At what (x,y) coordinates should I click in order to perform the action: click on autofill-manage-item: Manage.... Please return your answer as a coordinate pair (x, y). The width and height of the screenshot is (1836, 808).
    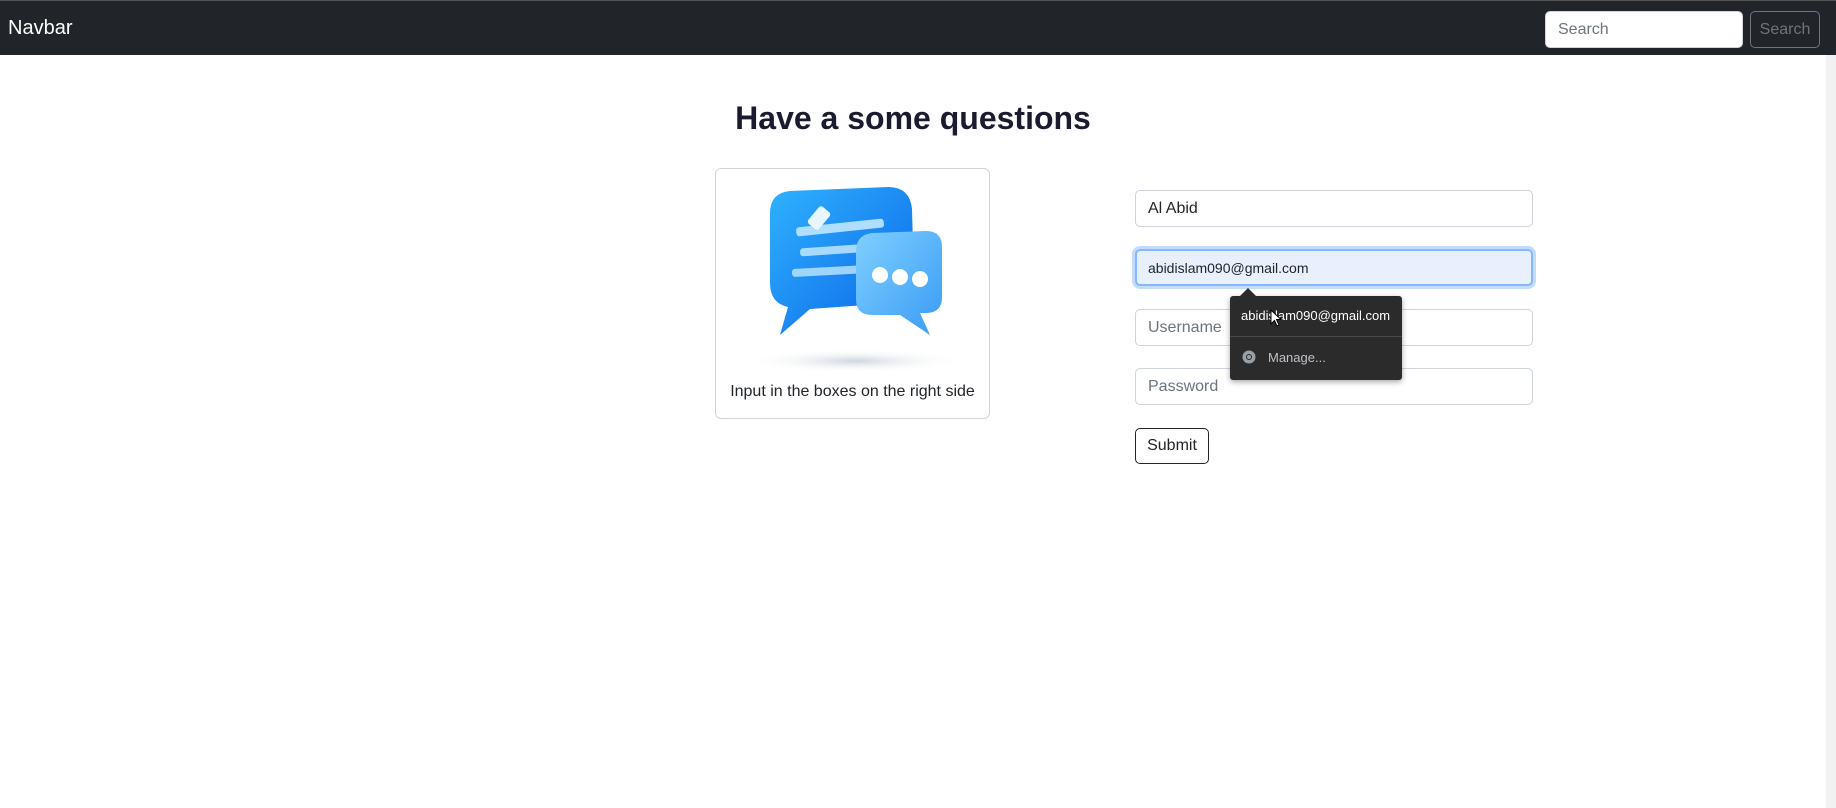
    Looking at the image, I should click on (1316, 358).